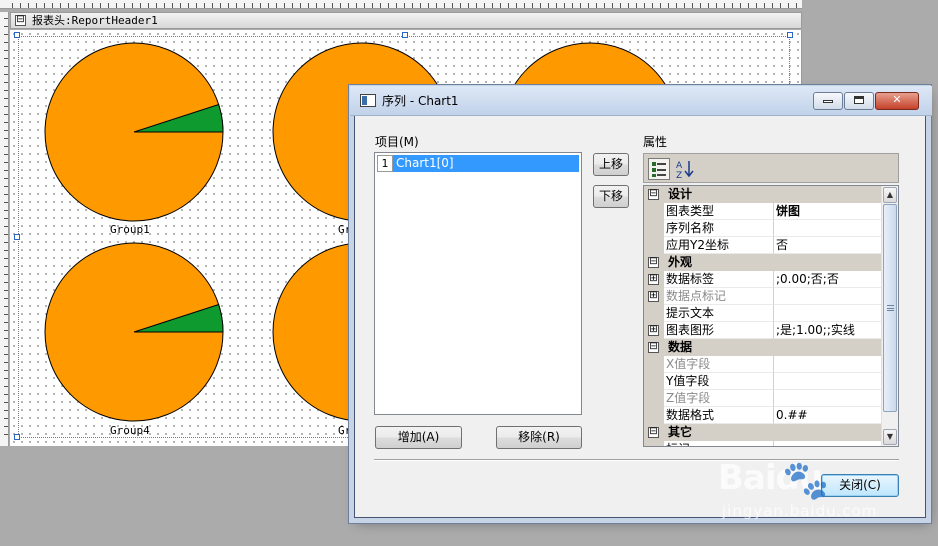 Image resolution: width=938 pixels, height=546 pixels. I want to click on property-row: X值字段, so click(763, 364).